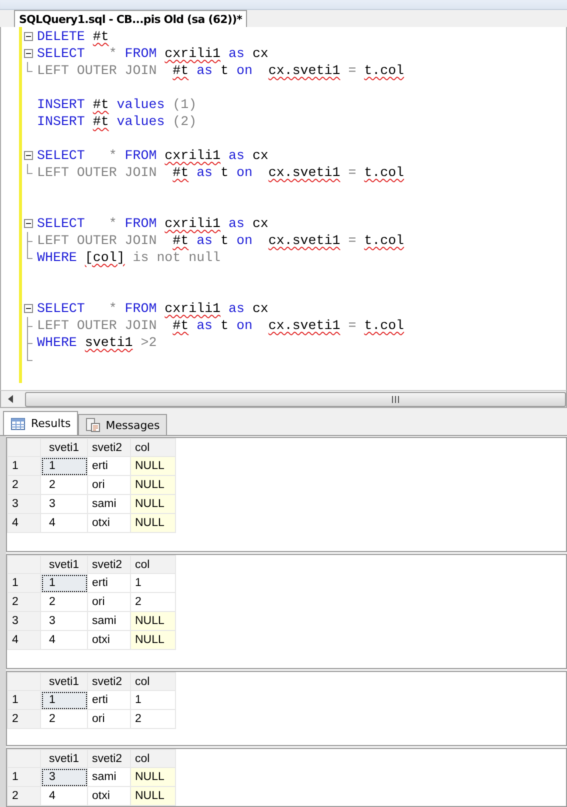 The width and height of the screenshot is (567, 807). I want to click on code-token: INSERT, so click(61, 121).